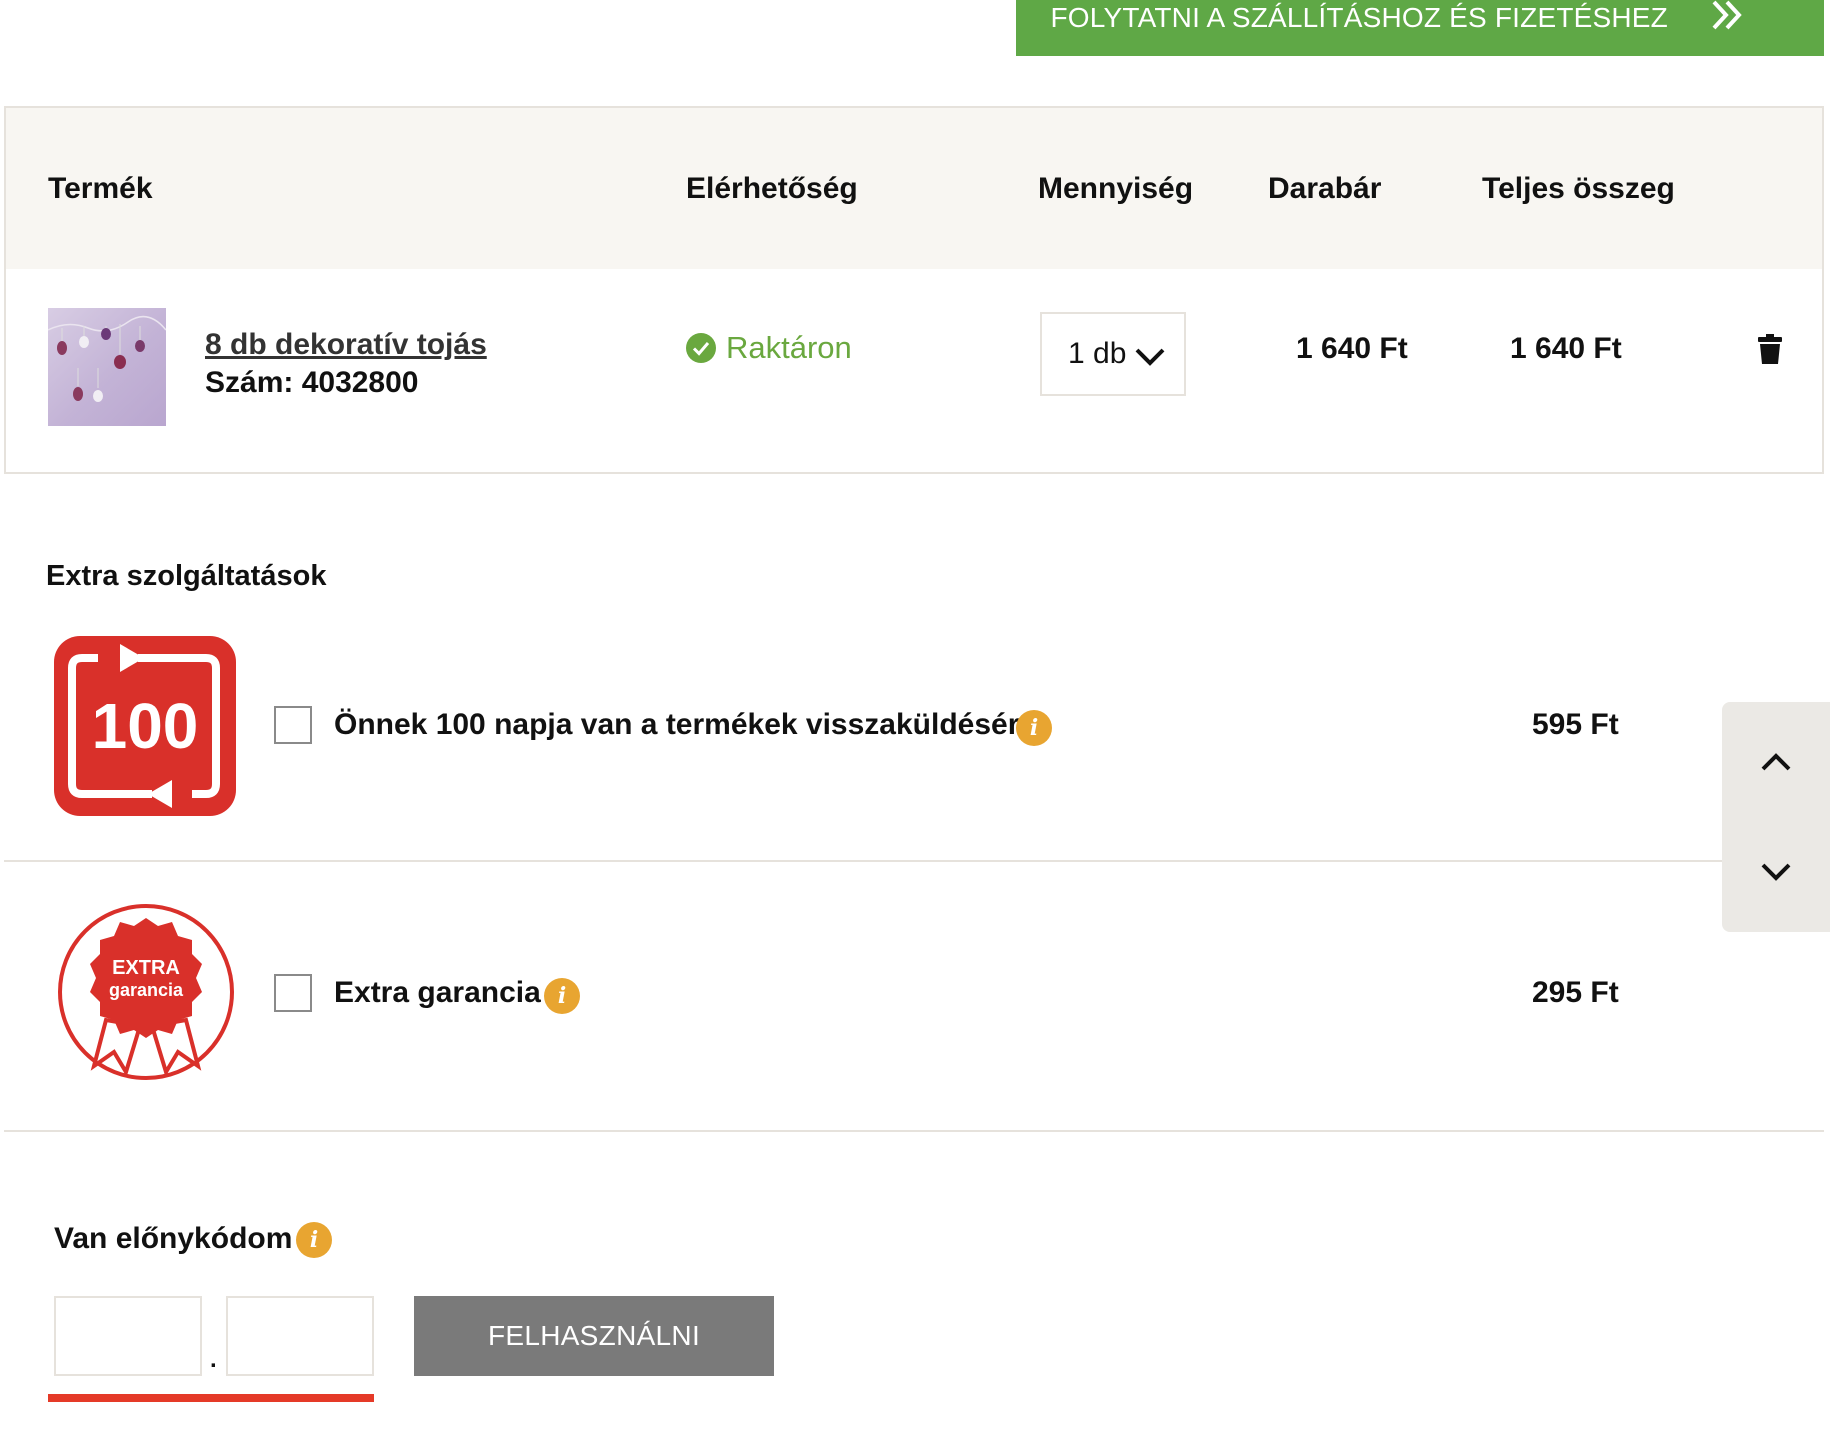 The width and height of the screenshot is (1830, 1448). What do you see at coordinates (1359, 17) in the screenshot?
I see `continue-button-label: FOLYTATNI A SZÁLLÍTÁSHOZ ÉS FIZETÉSHEZ` at bounding box center [1359, 17].